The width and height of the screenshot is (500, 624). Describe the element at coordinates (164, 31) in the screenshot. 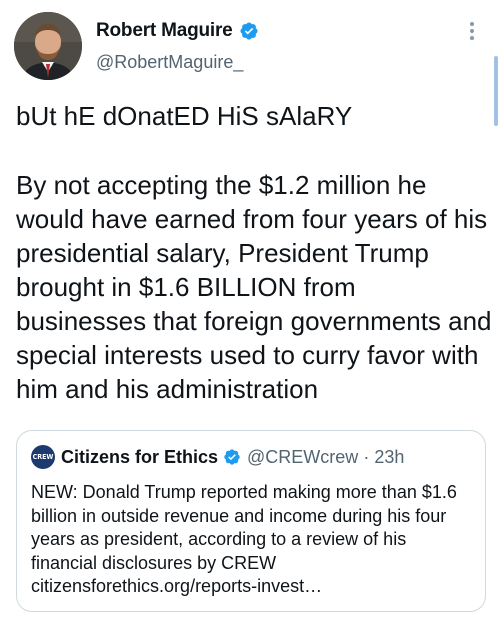

I see `author-display-name: Robert Maguire` at that location.